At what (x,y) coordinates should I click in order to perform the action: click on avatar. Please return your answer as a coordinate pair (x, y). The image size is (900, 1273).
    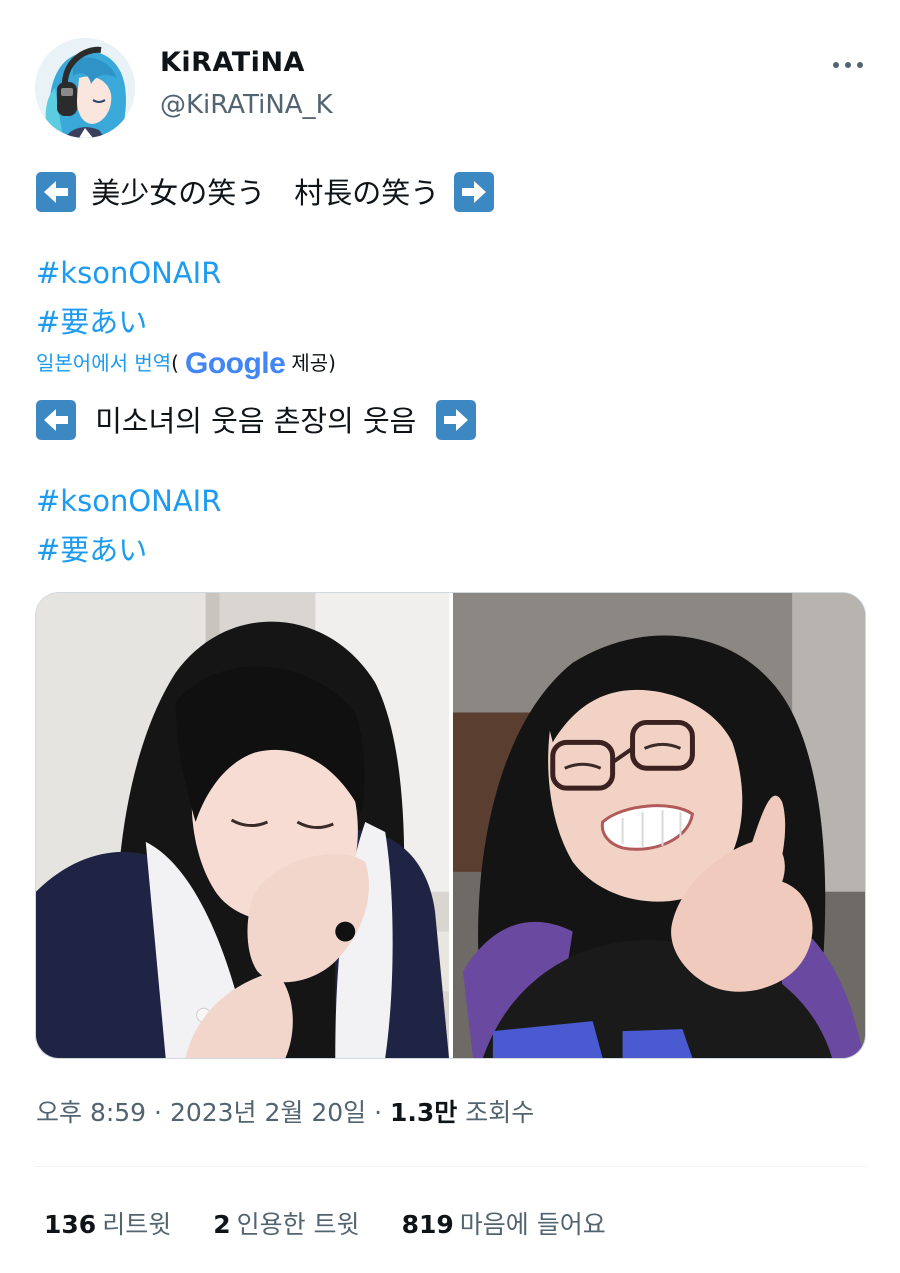
    Looking at the image, I should click on (85, 88).